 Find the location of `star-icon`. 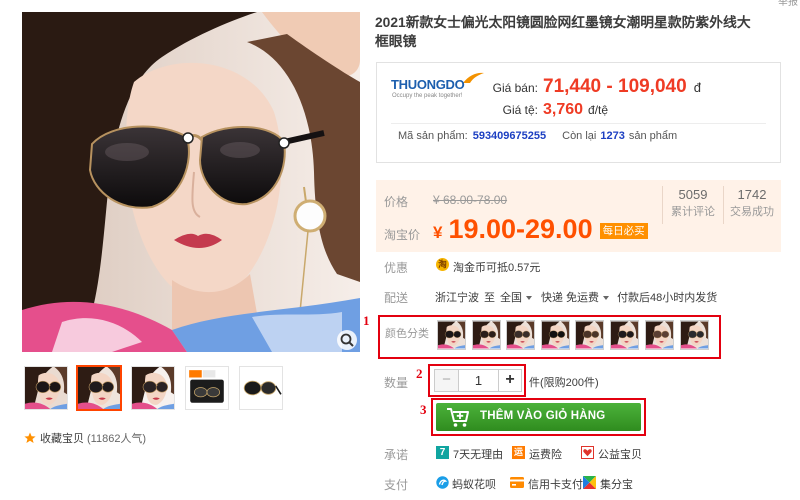

star-icon is located at coordinates (30, 438).